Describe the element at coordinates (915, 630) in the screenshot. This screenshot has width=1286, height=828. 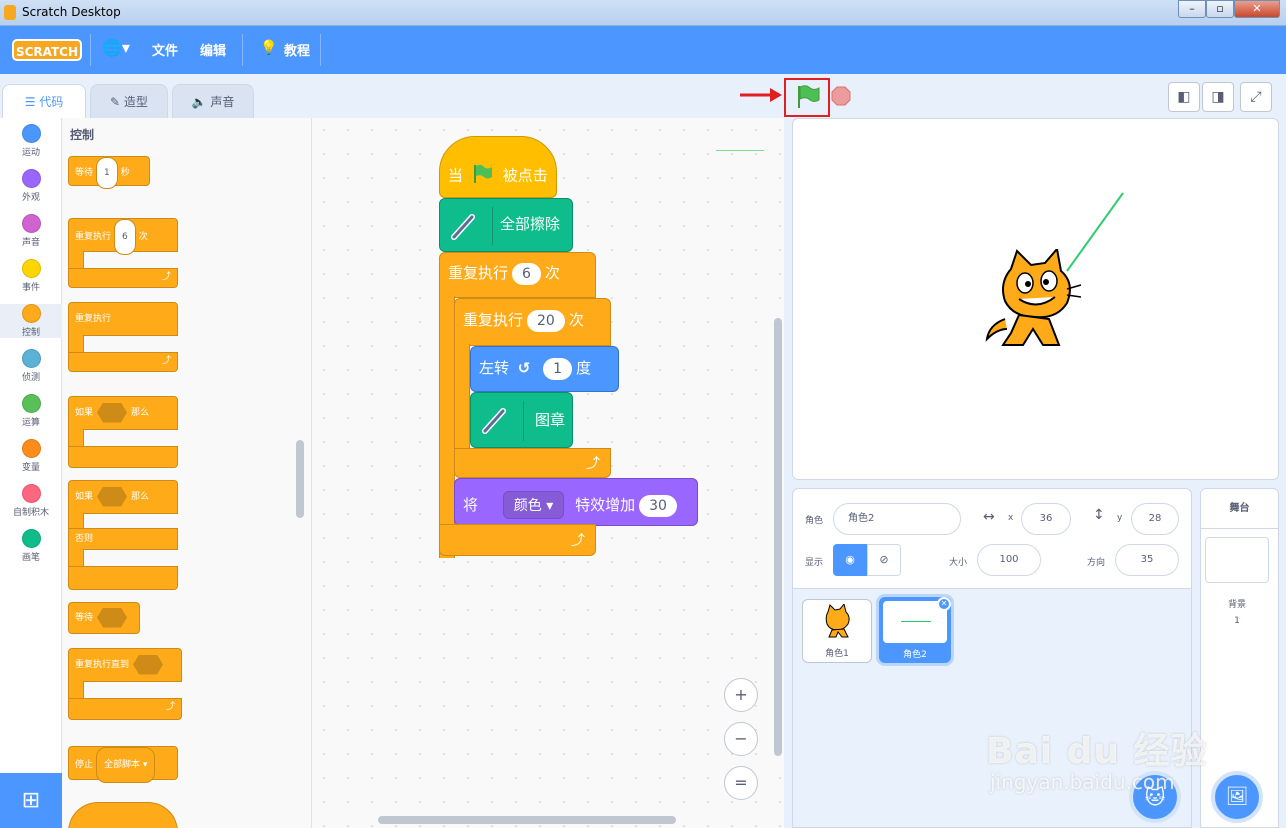
I see `sprite-thumb-2: ✕ 角色2` at that location.